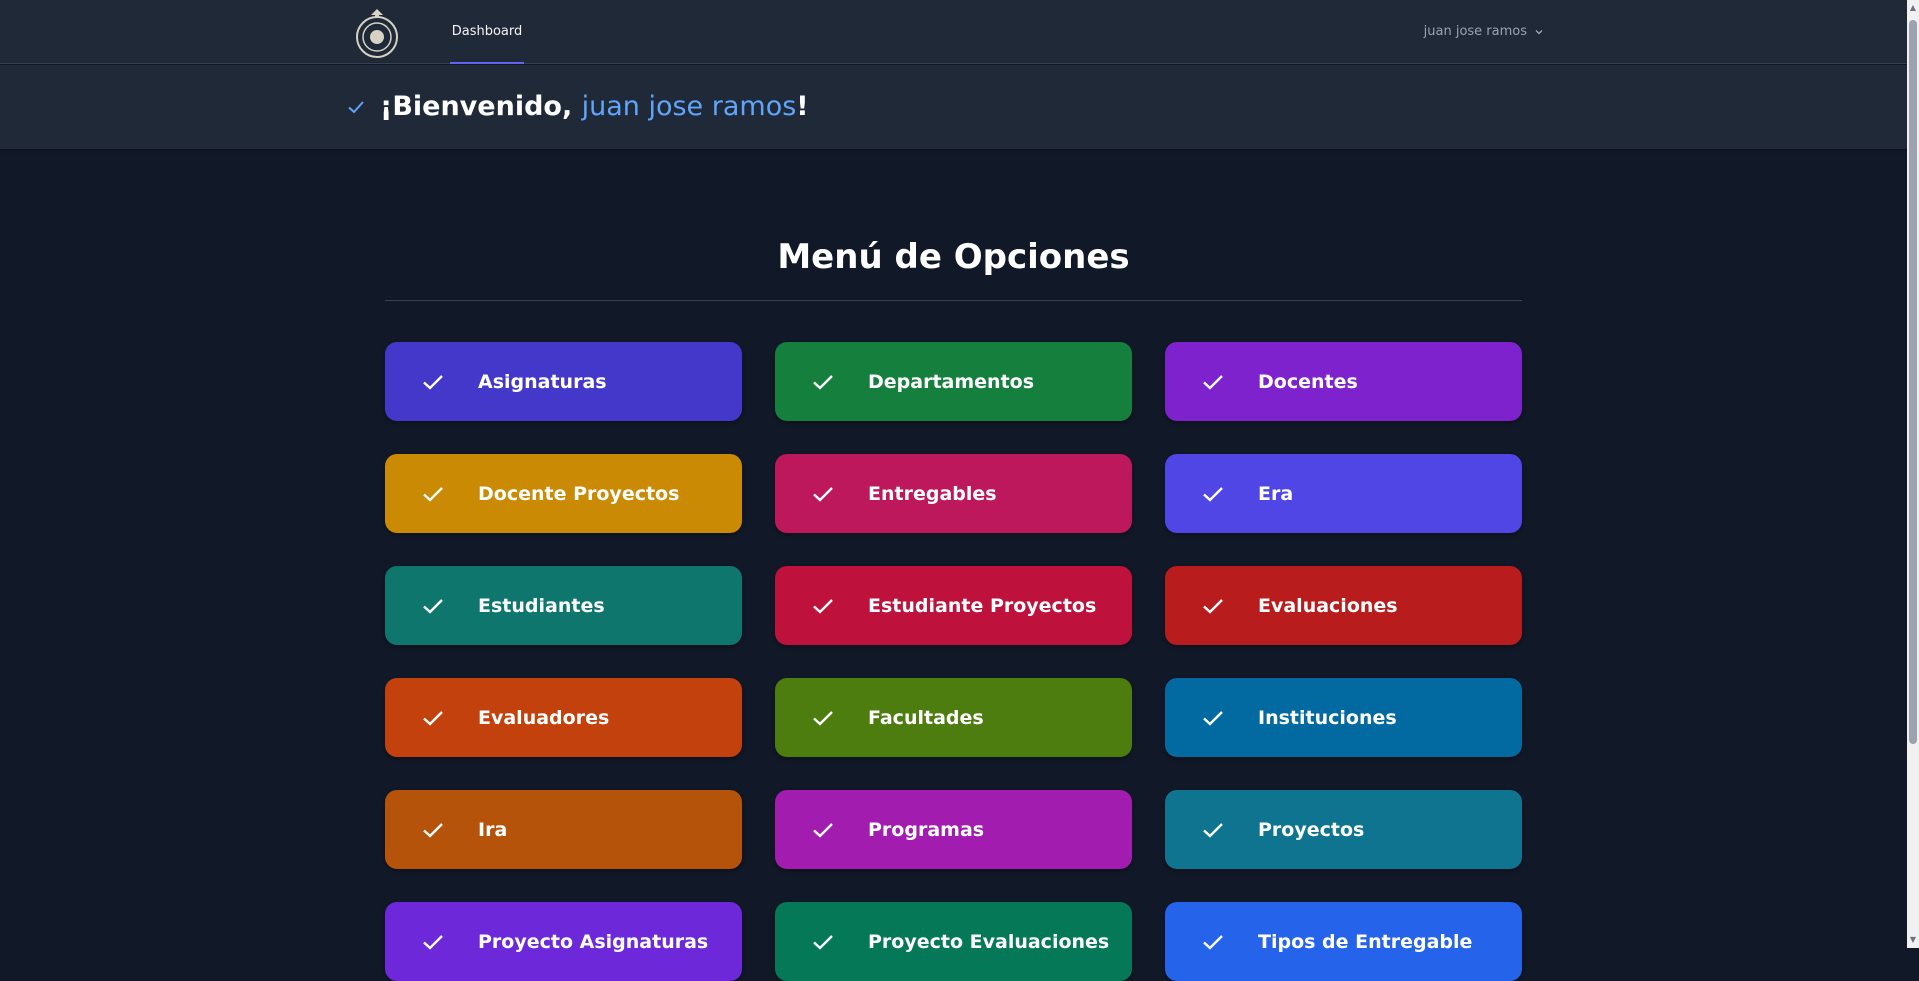 This screenshot has height=981, width=1919. What do you see at coordinates (1365, 941) in the screenshot?
I see `menu-card-label: Tipos de Entregable` at bounding box center [1365, 941].